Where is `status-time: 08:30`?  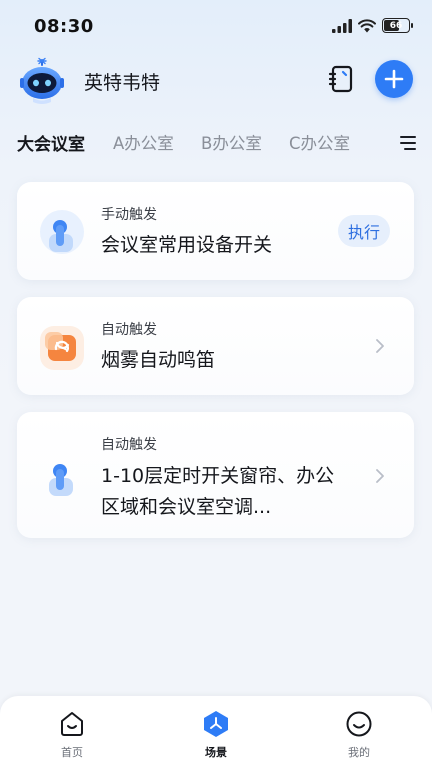
status-time: 08:30 is located at coordinates (64, 26).